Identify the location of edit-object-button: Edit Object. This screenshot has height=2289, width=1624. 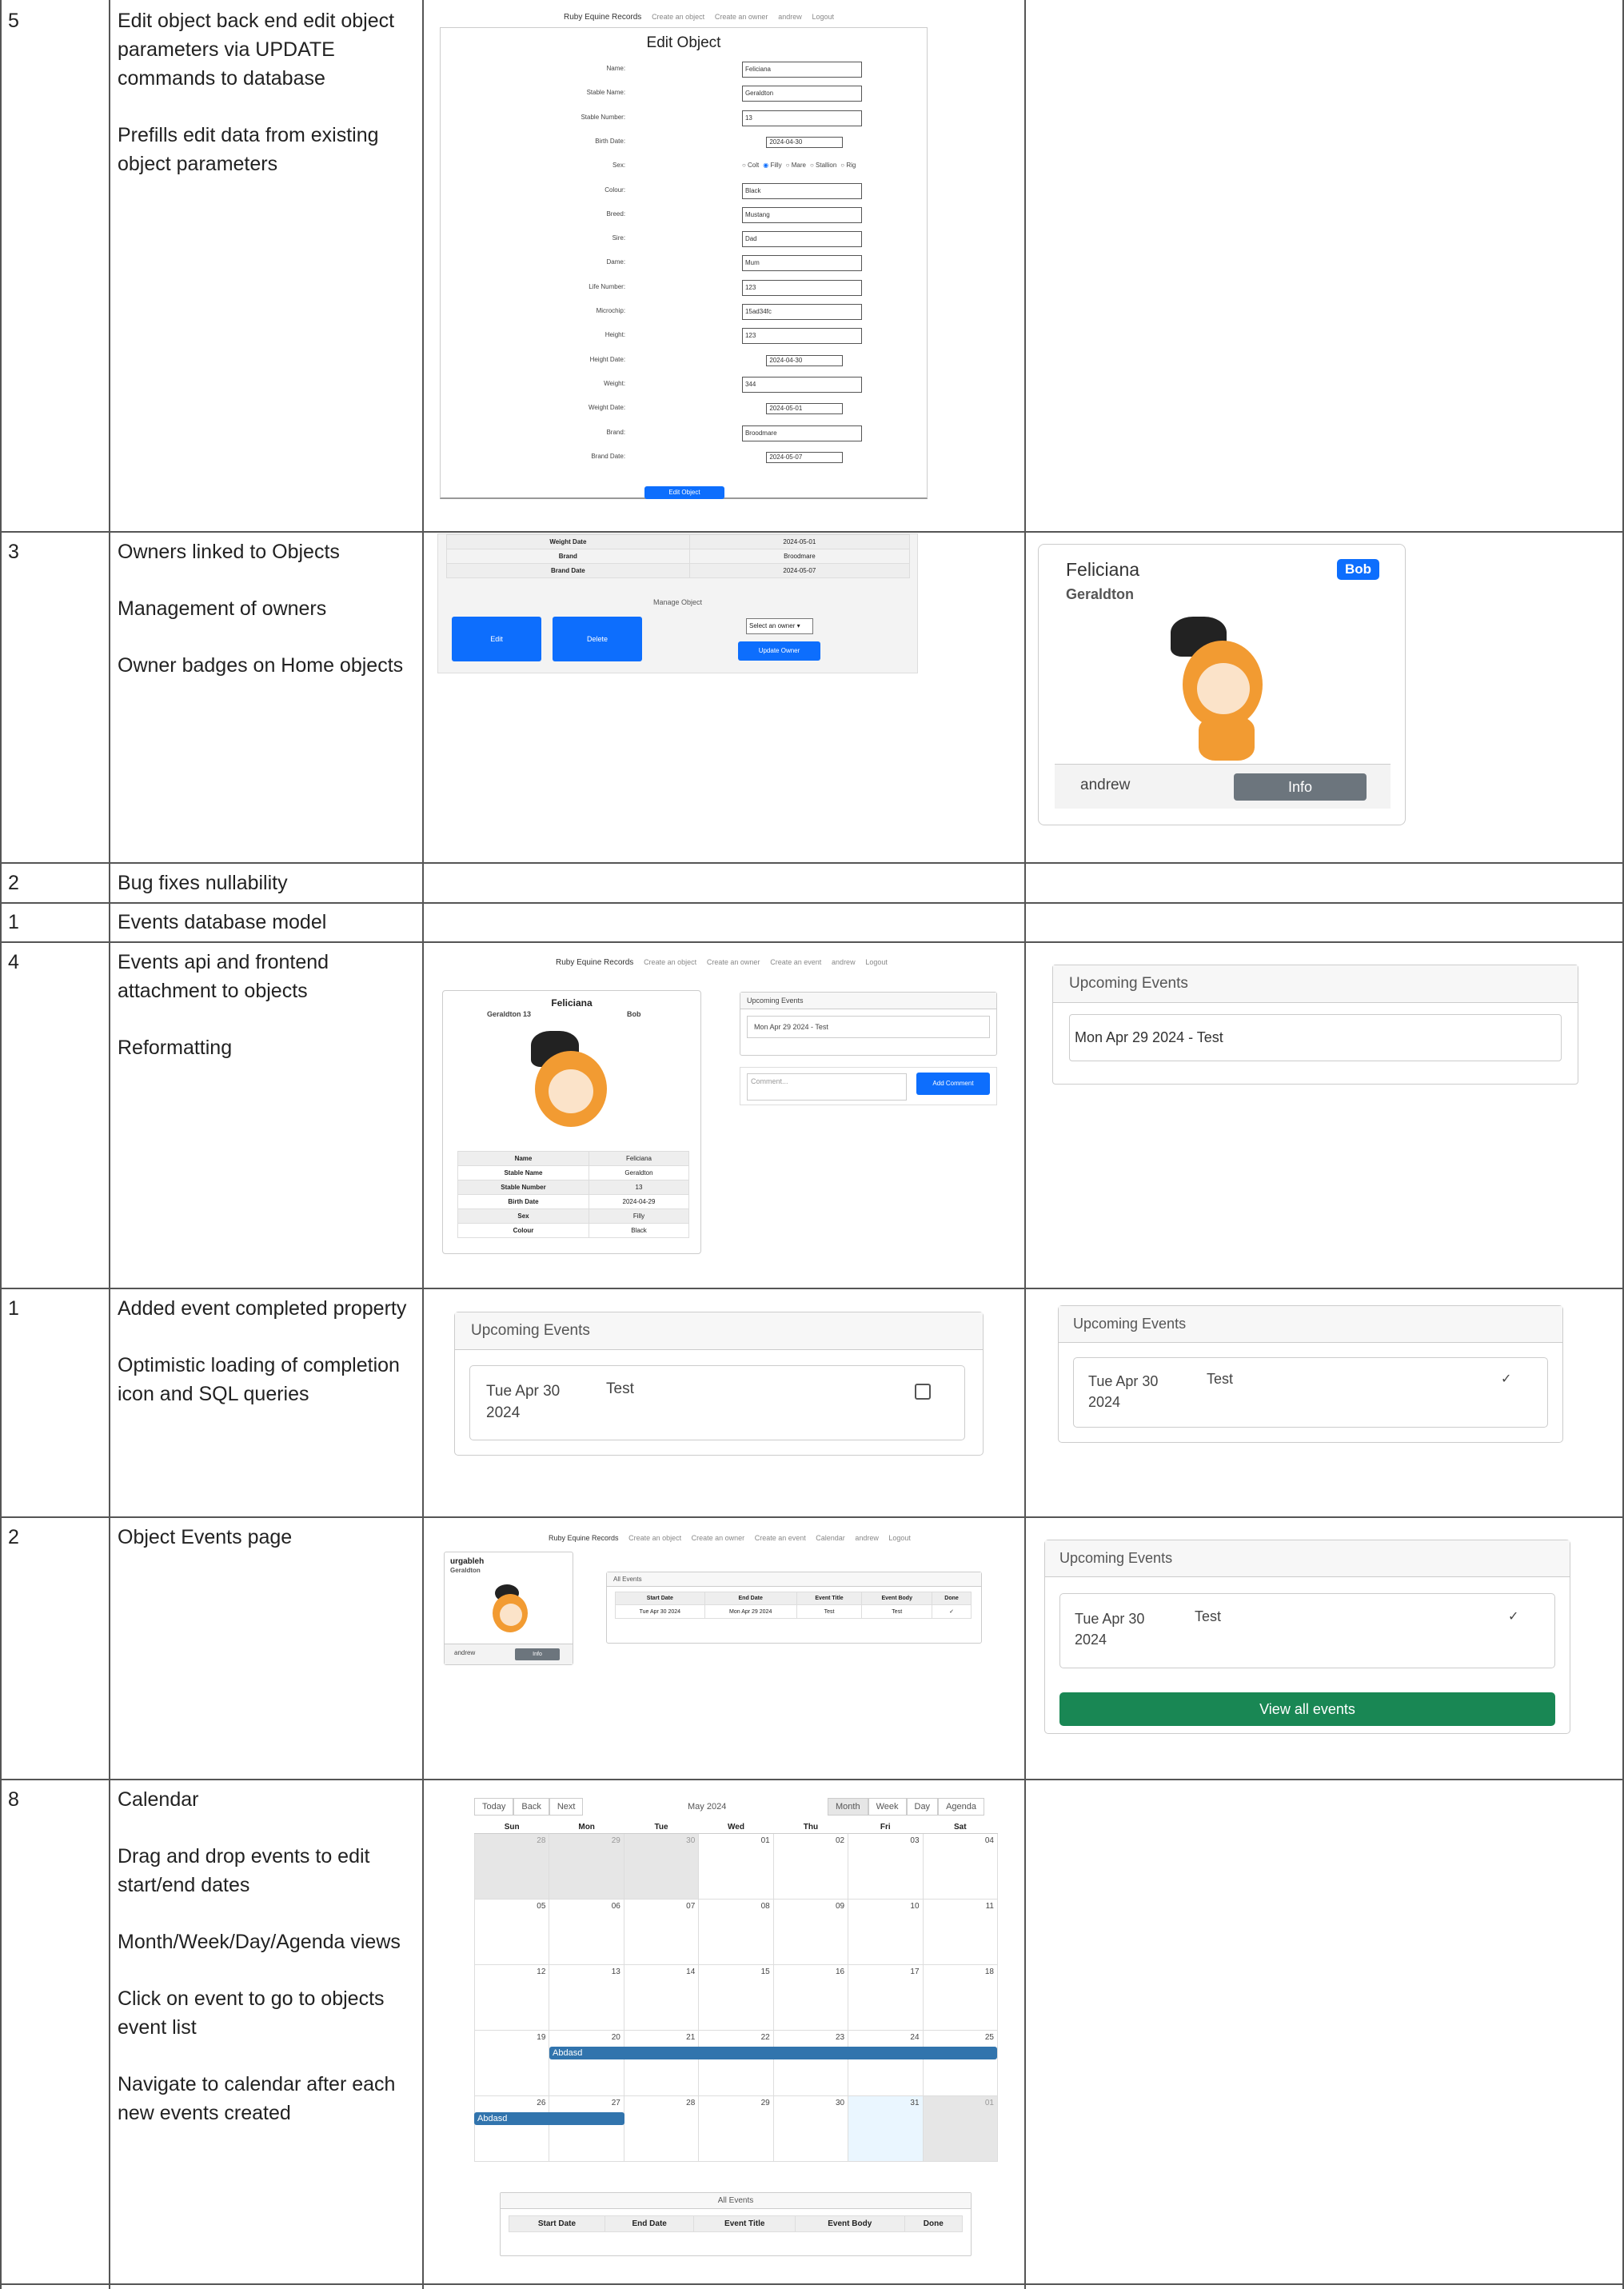
(684, 492).